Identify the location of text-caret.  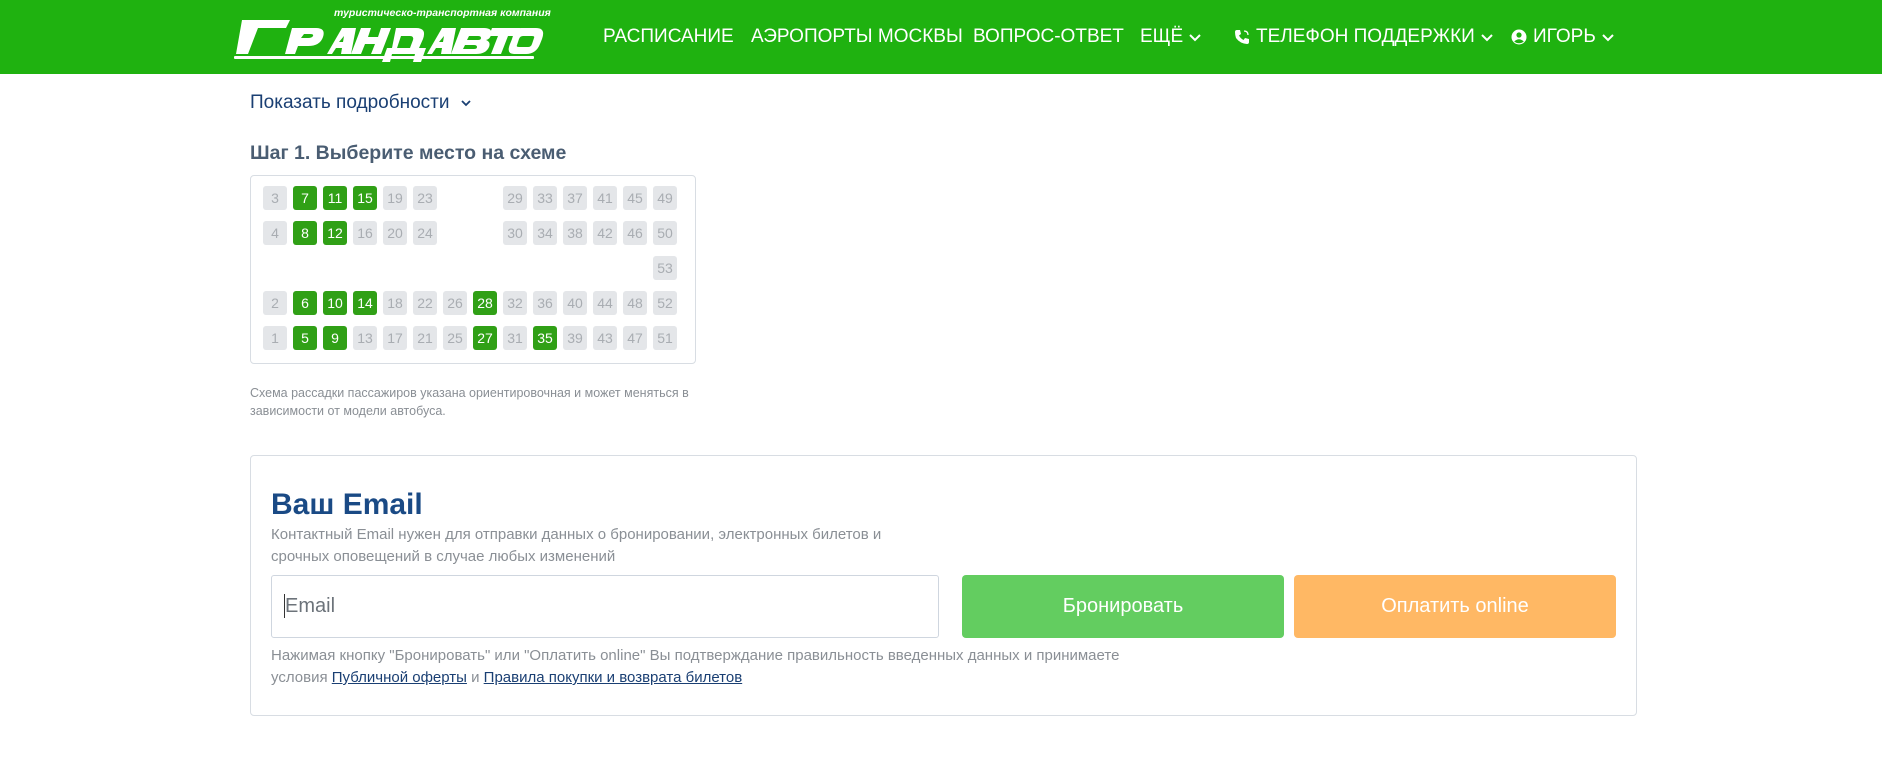
(284, 606).